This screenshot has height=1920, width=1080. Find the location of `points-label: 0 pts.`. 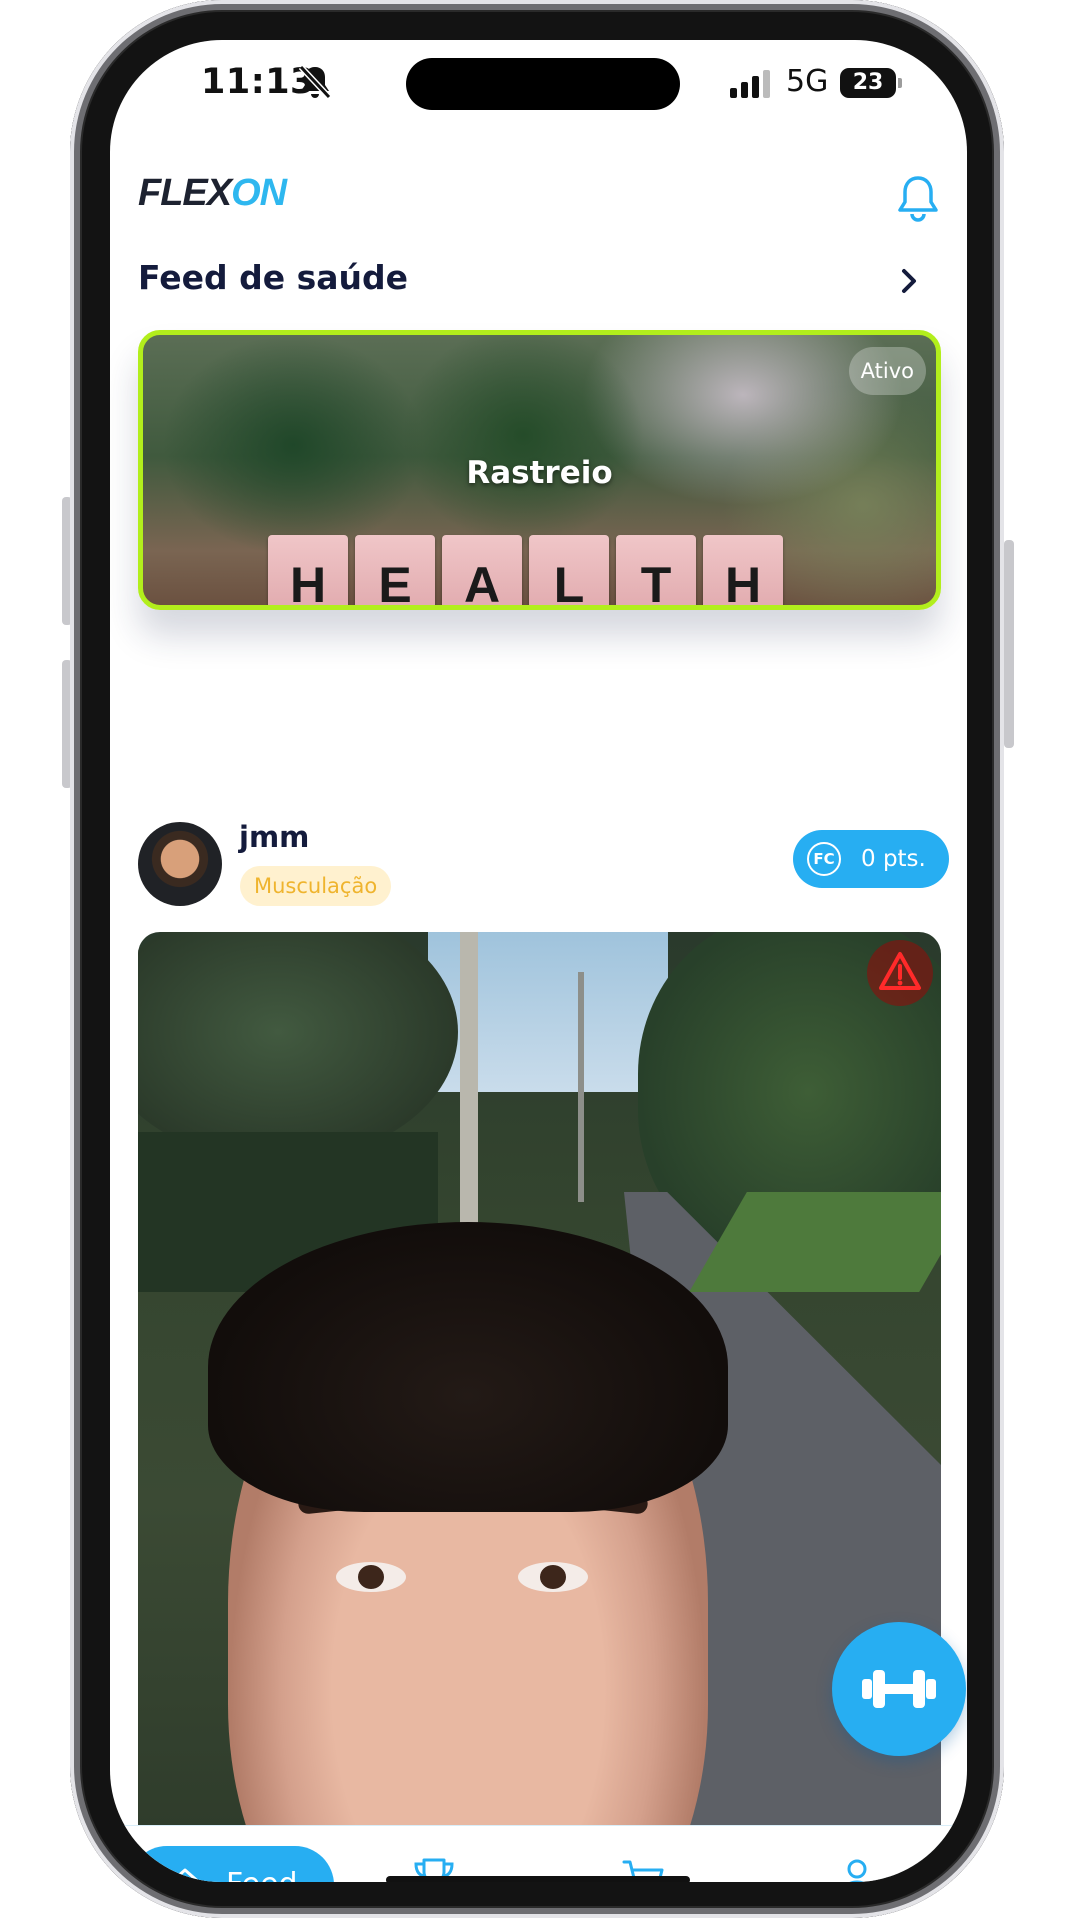

points-label: 0 pts. is located at coordinates (893, 859).